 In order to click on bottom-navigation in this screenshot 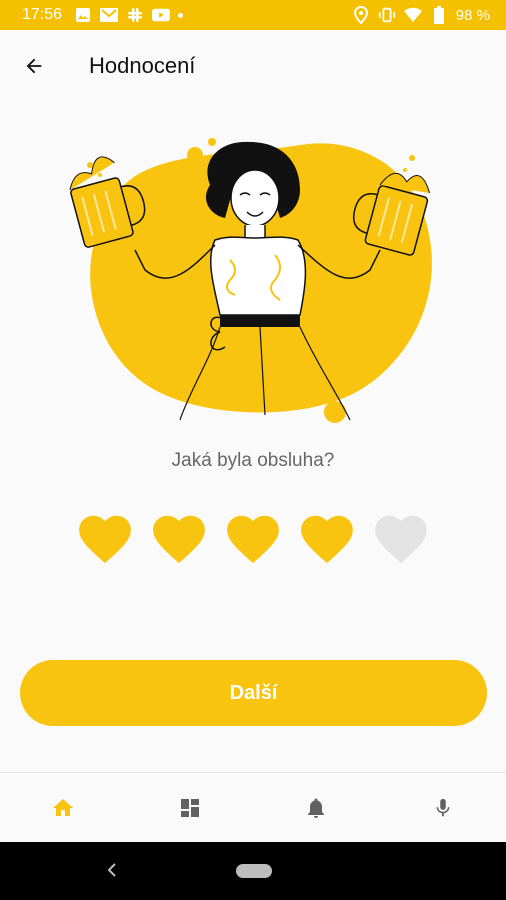, I will do `click(253, 807)`.